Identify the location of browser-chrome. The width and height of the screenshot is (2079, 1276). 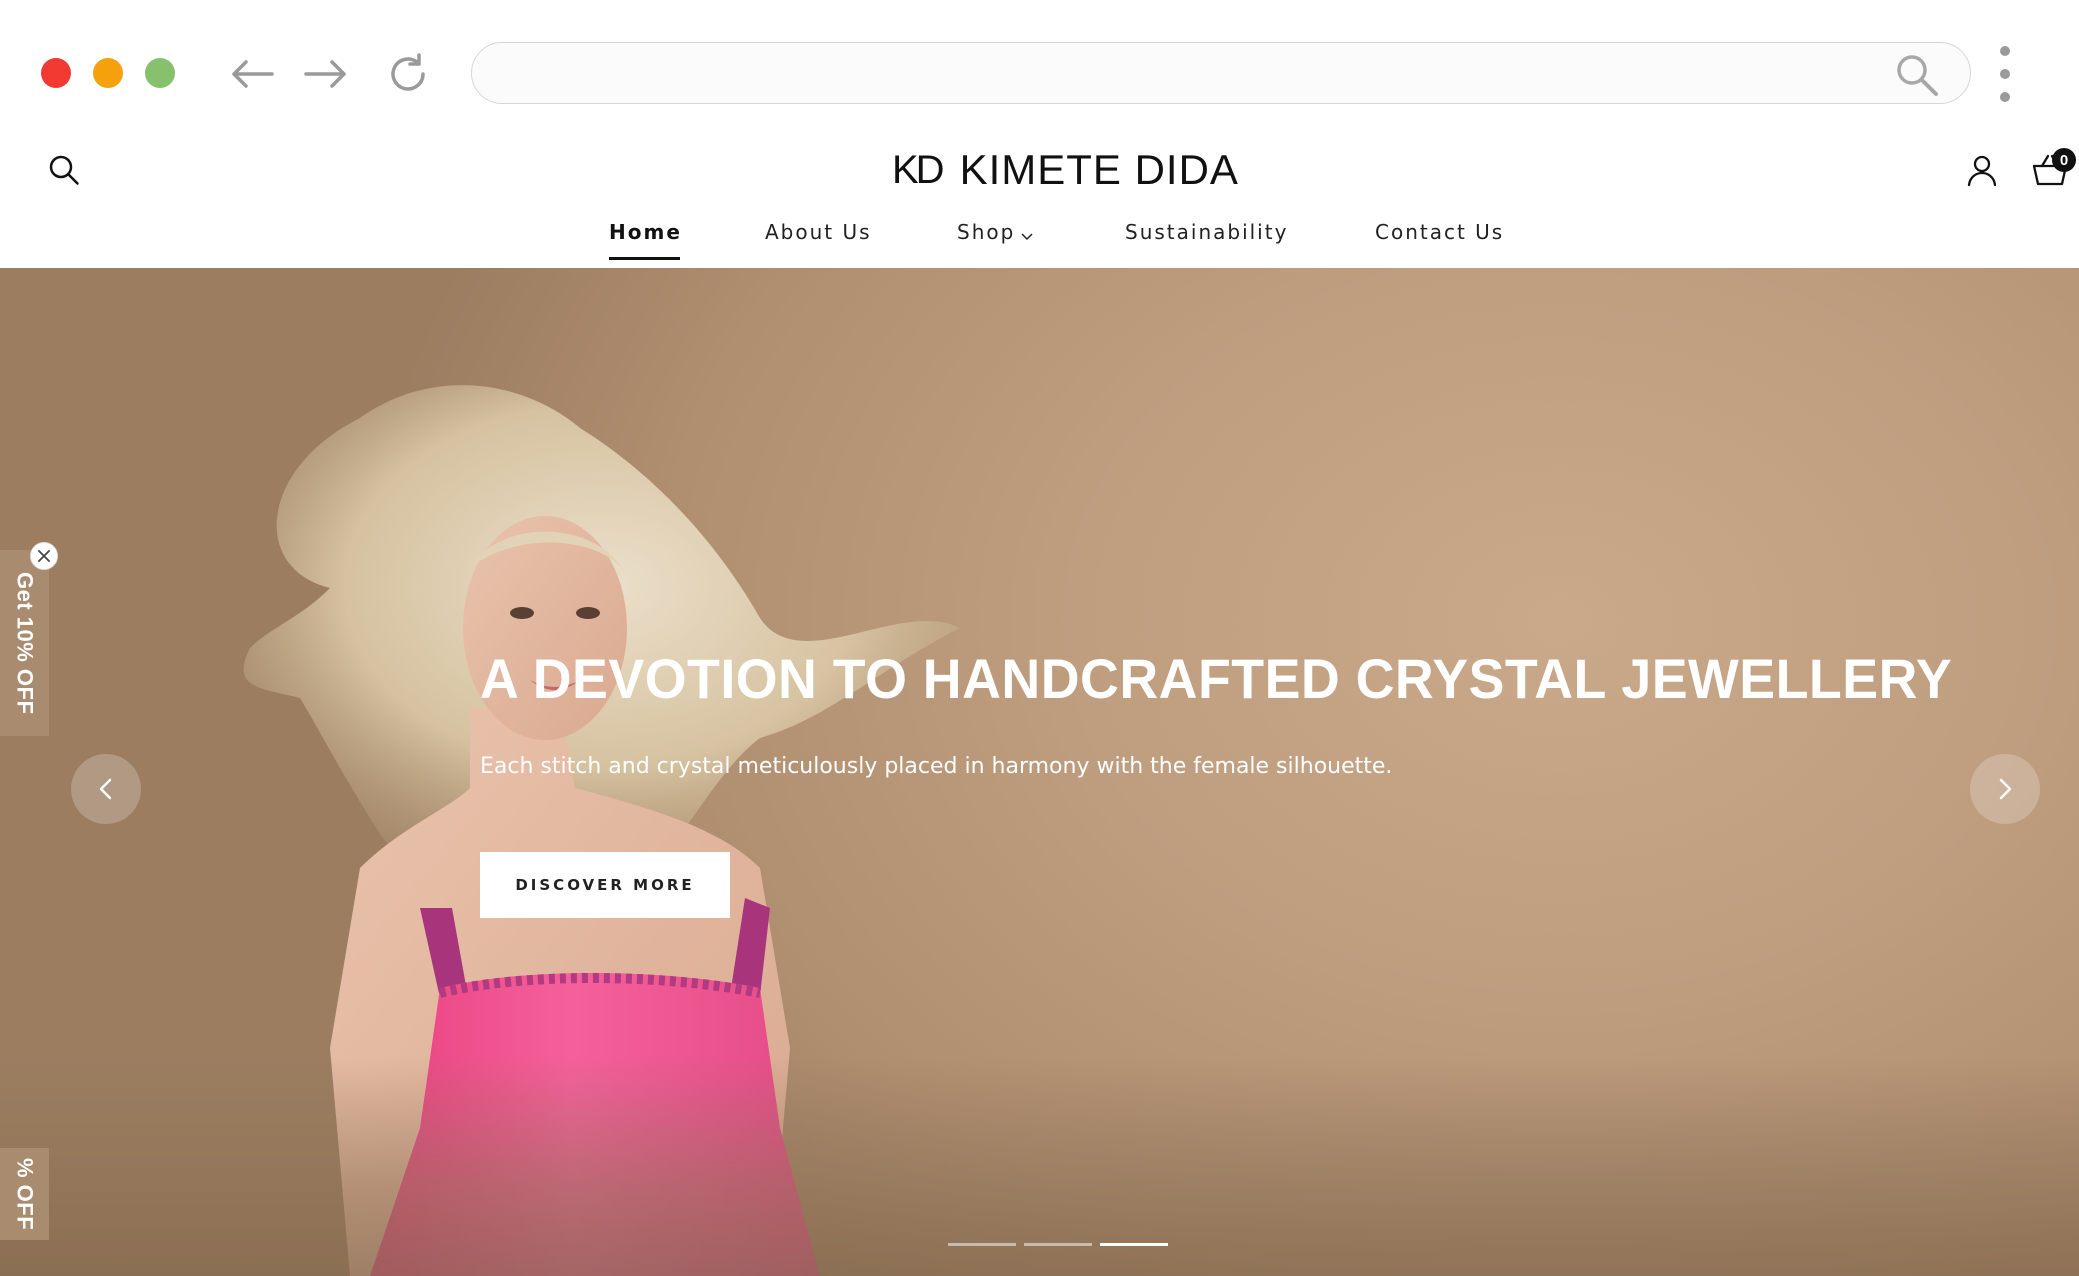
(1039, 69).